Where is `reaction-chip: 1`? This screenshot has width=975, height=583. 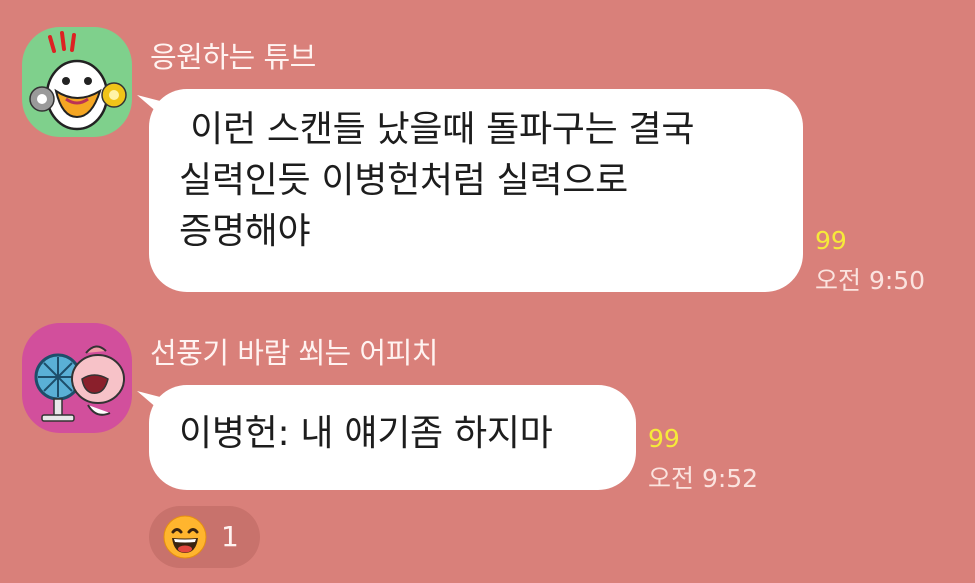 reaction-chip: 1 is located at coordinates (204, 537).